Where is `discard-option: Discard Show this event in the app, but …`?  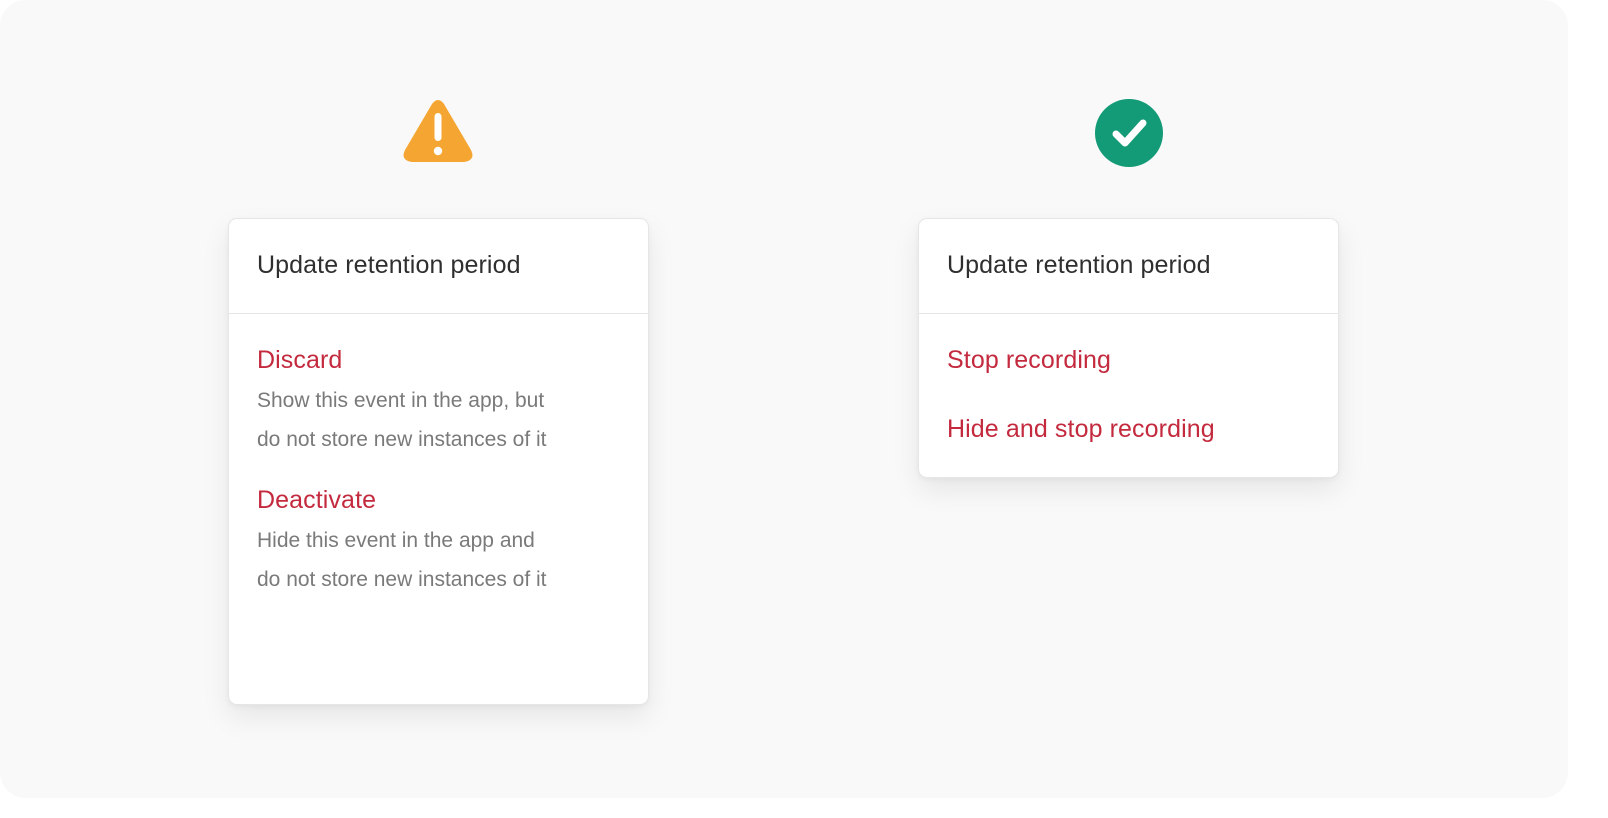
discard-option: Discard Show this event in the app, but … is located at coordinates (438, 386).